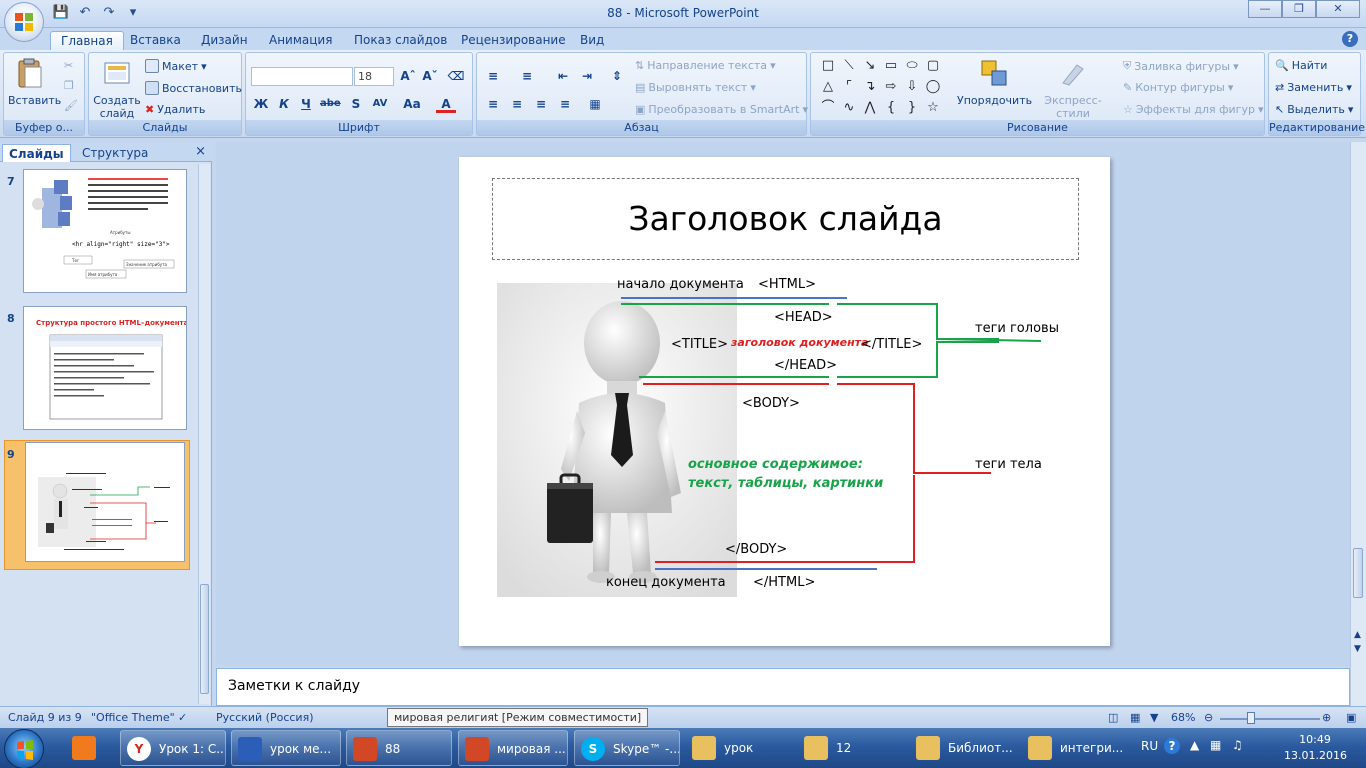 The width and height of the screenshot is (1366, 768). I want to click on tab-slides: Слайды, so click(36, 153).